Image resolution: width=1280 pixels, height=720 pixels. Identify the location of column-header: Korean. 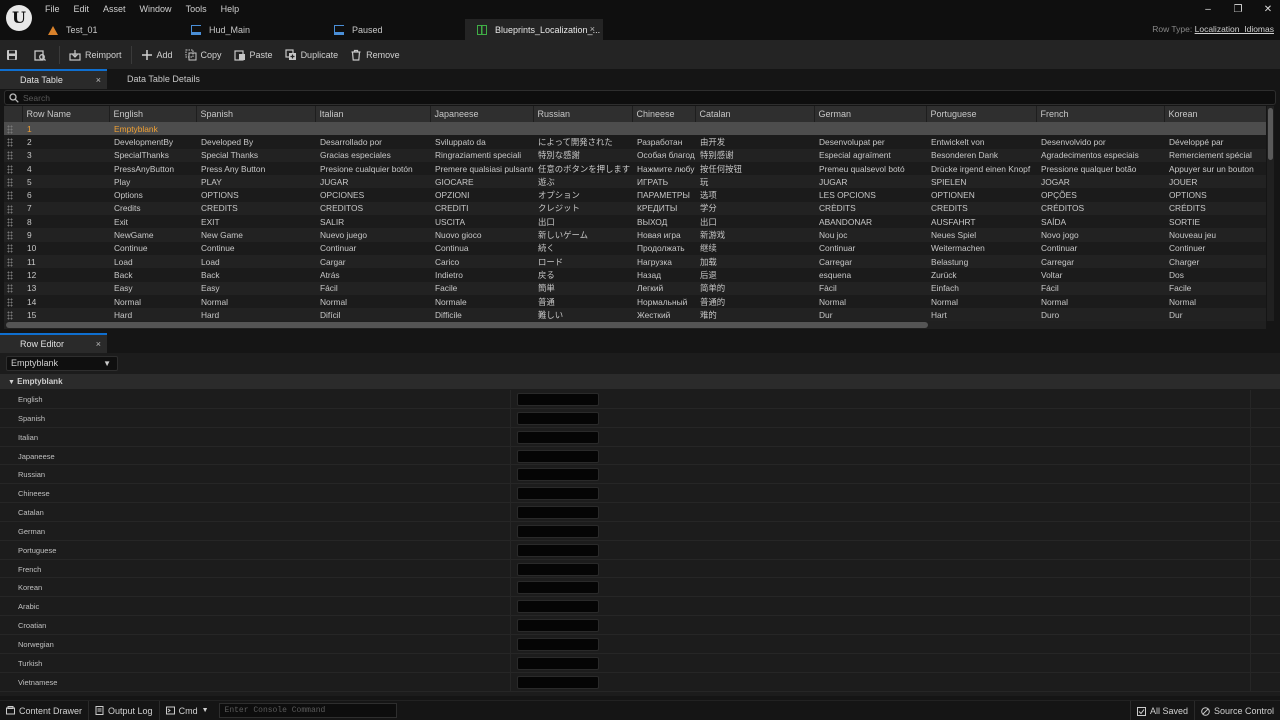
(1215, 114).